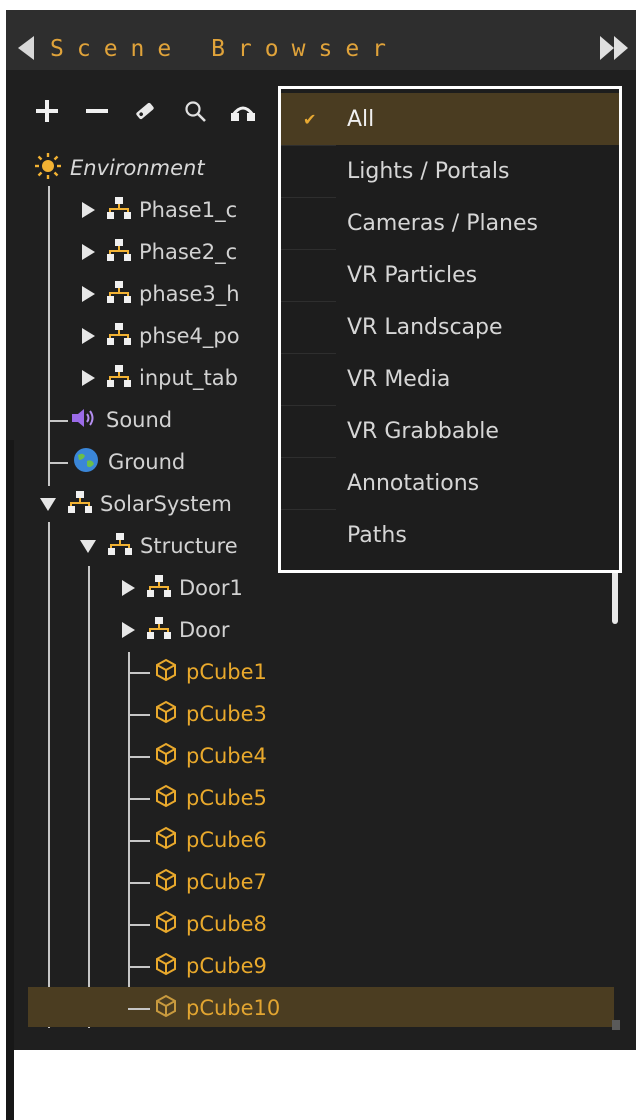 This screenshot has width=636, height=1120. I want to click on tree-row-environment: Environment, so click(119, 168).